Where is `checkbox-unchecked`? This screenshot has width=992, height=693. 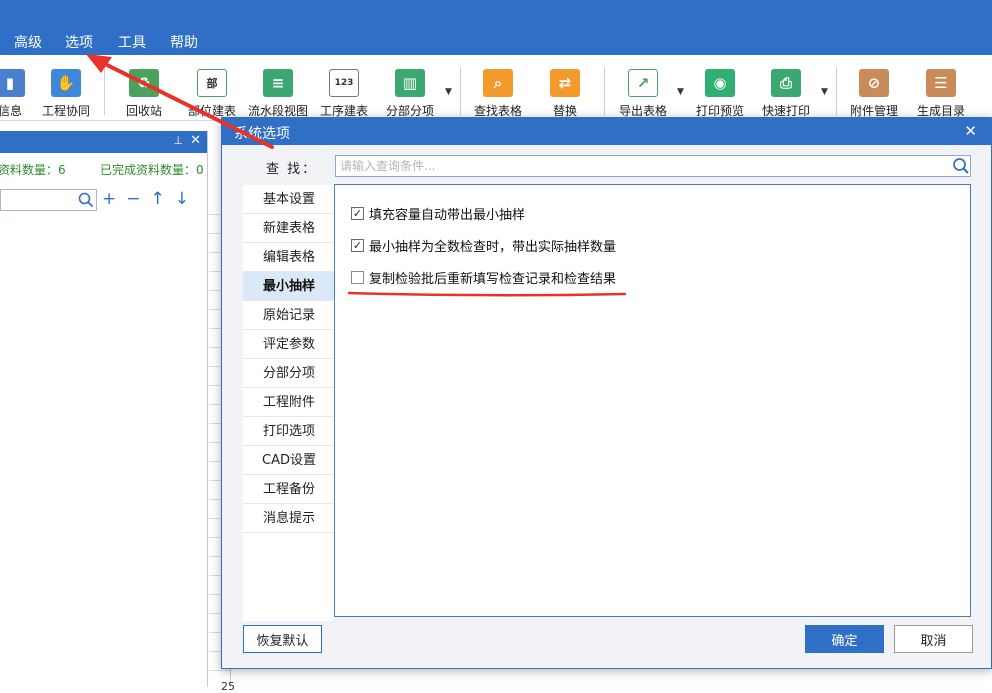
checkbox-unchecked is located at coordinates (357, 277).